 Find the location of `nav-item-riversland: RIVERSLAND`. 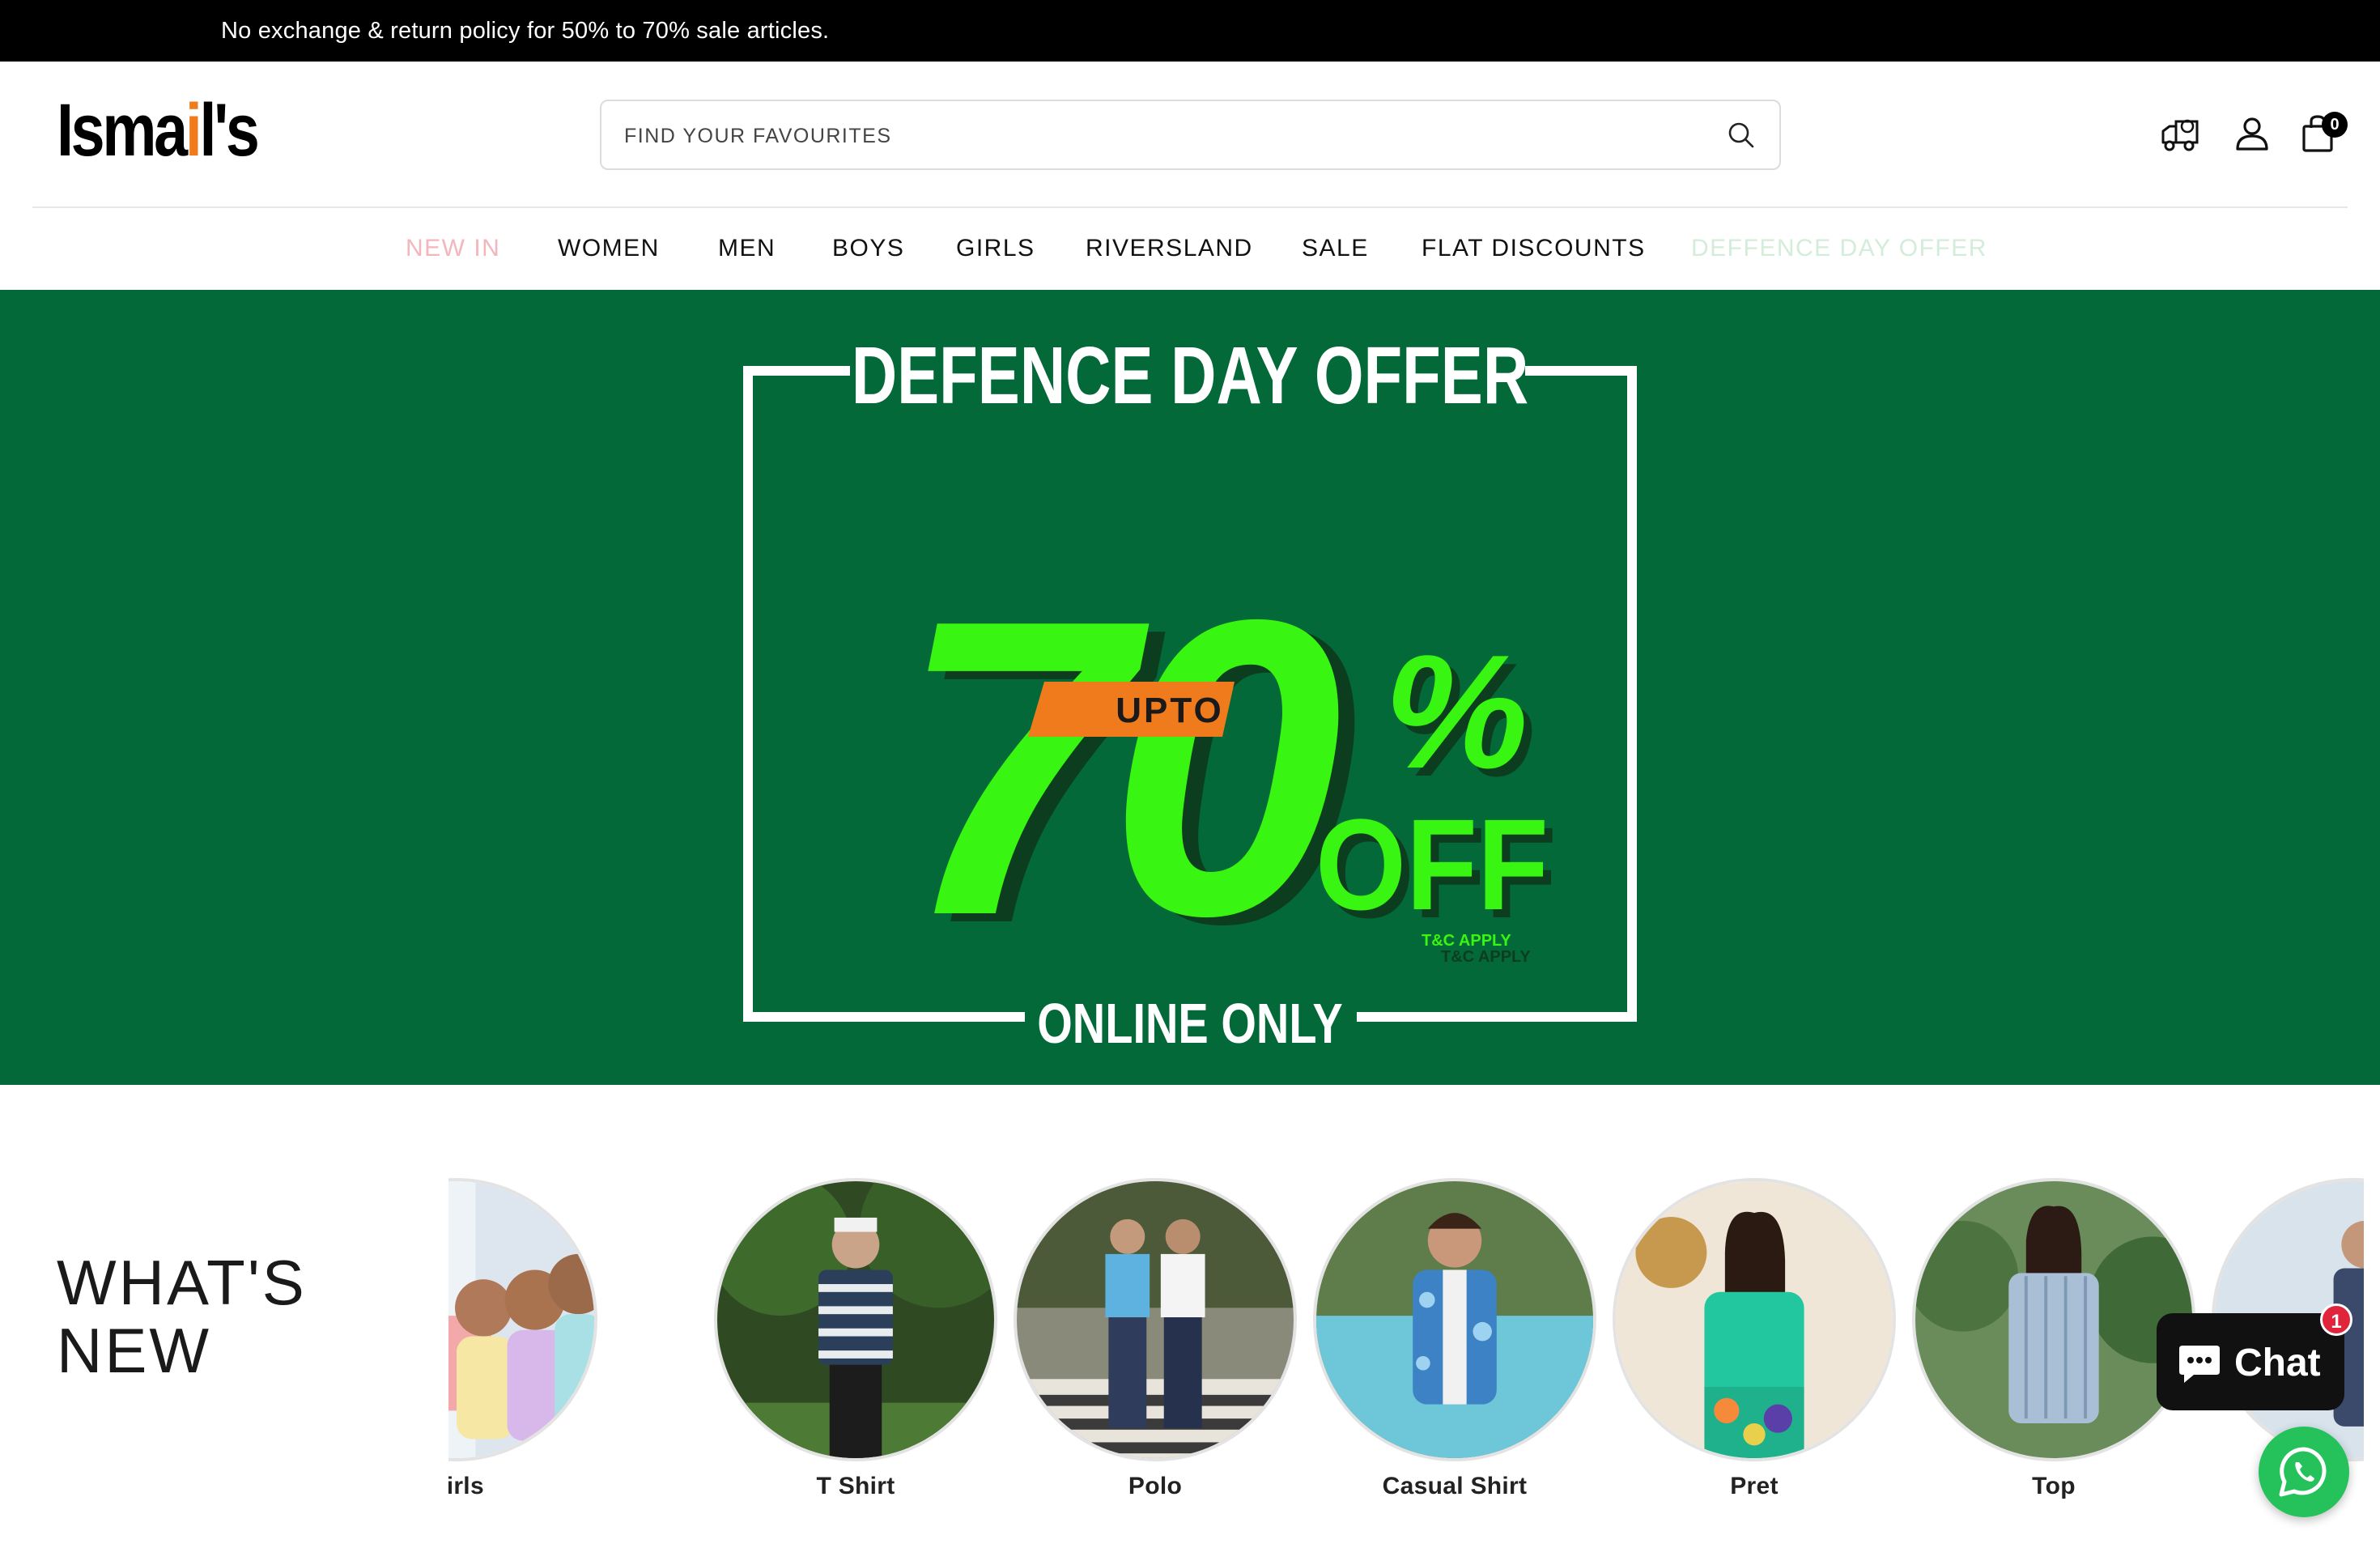

nav-item-riversland: RIVERSLAND is located at coordinates (1169, 249).